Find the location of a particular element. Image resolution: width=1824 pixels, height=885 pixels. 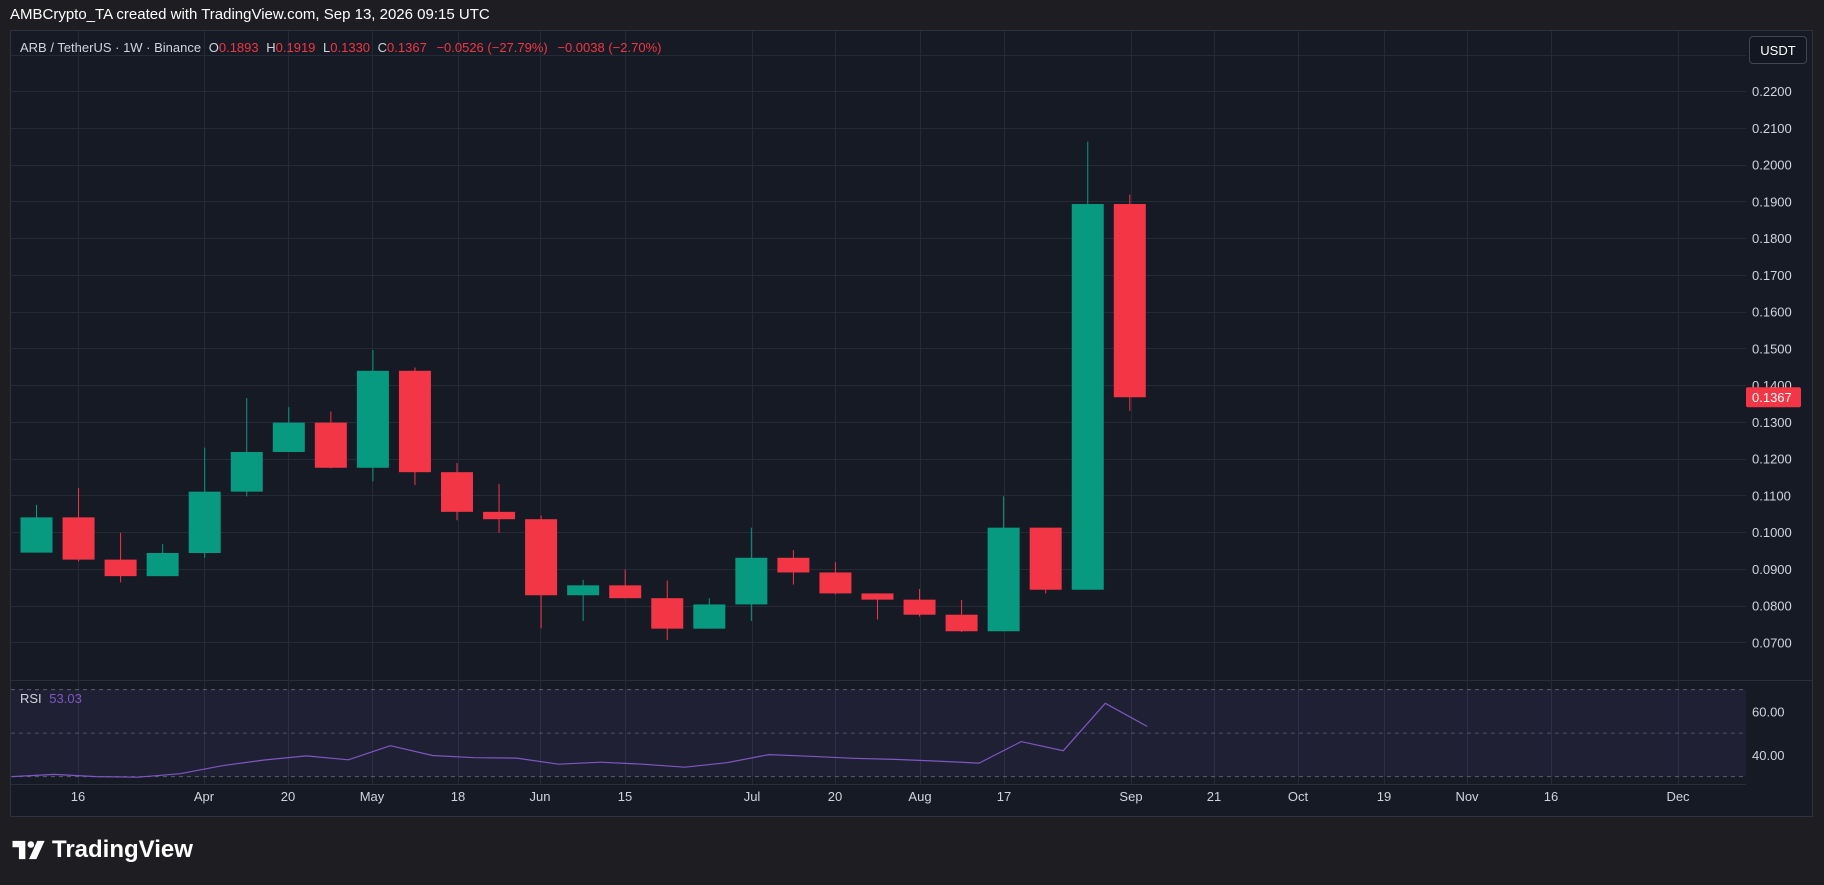

time-tick-label: Jun is located at coordinates (540, 796).